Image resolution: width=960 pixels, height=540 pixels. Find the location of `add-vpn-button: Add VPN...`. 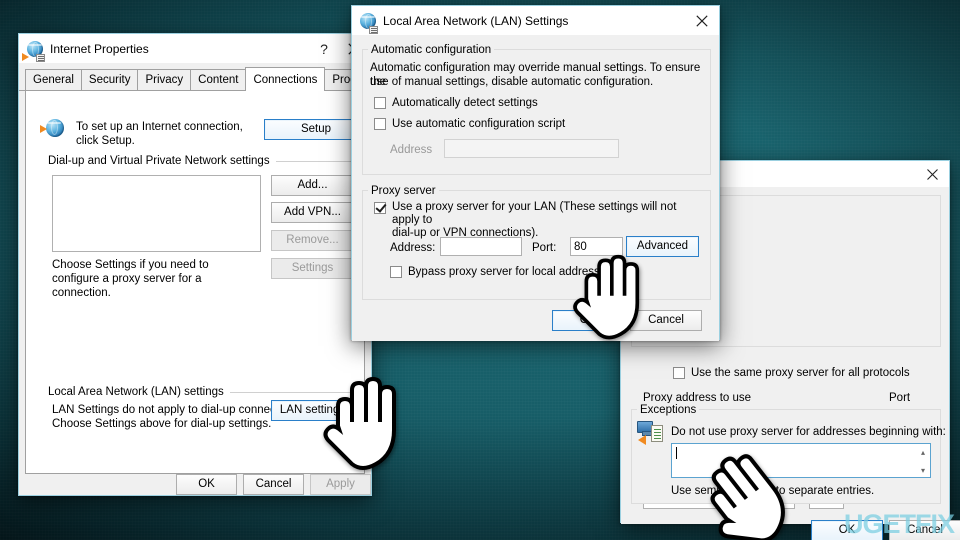

add-vpn-button: Add VPN... is located at coordinates (312, 212).